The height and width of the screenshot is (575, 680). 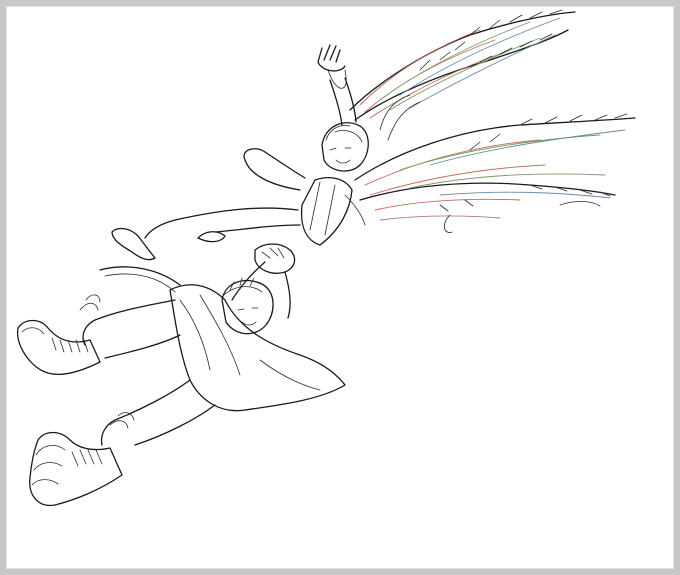 I want to click on lower-wing, so click(x=495, y=173).